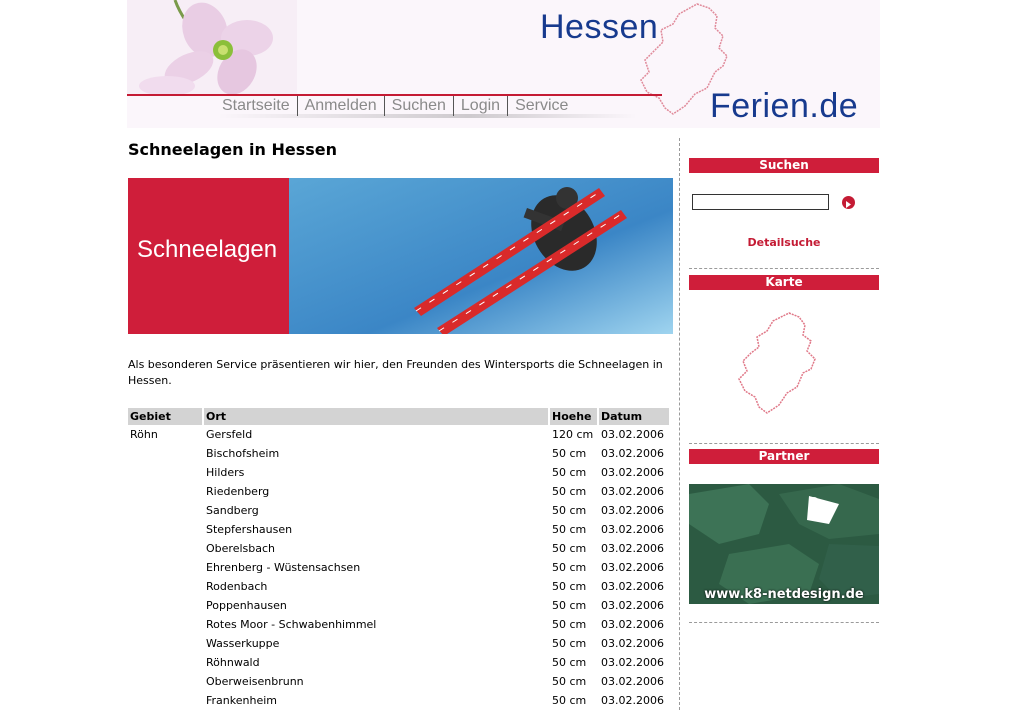 The image size is (1009, 710). Describe the element at coordinates (241, 700) in the screenshot. I see `cell-ort: Frankenheim` at that location.